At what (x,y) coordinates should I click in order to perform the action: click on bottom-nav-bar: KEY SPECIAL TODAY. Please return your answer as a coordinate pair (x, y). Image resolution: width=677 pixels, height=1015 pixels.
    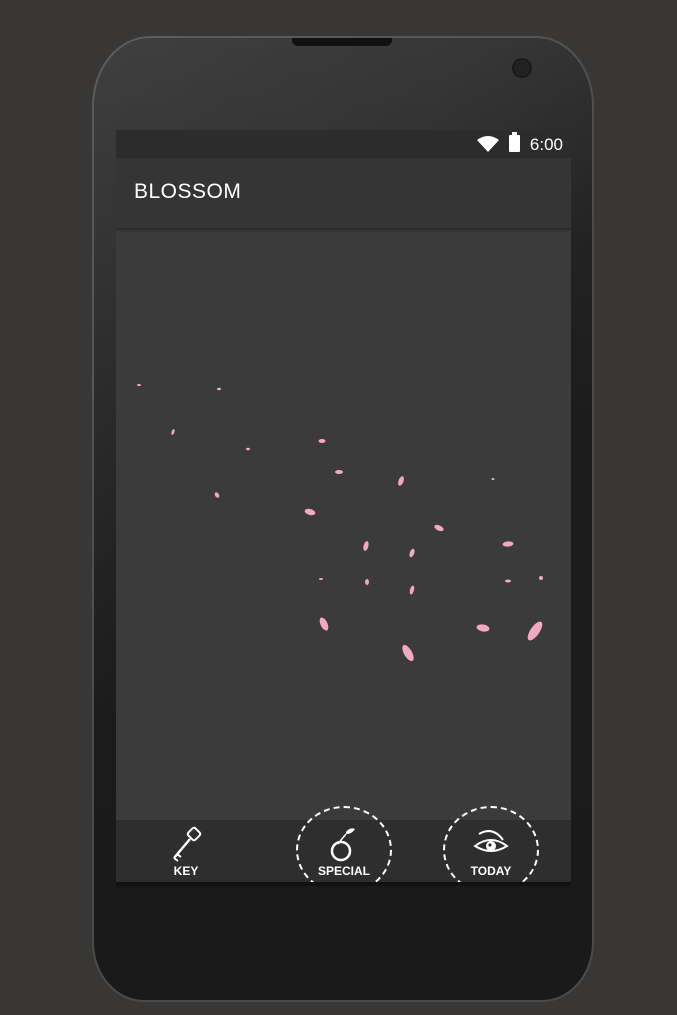
    Looking at the image, I should click on (343, 846).